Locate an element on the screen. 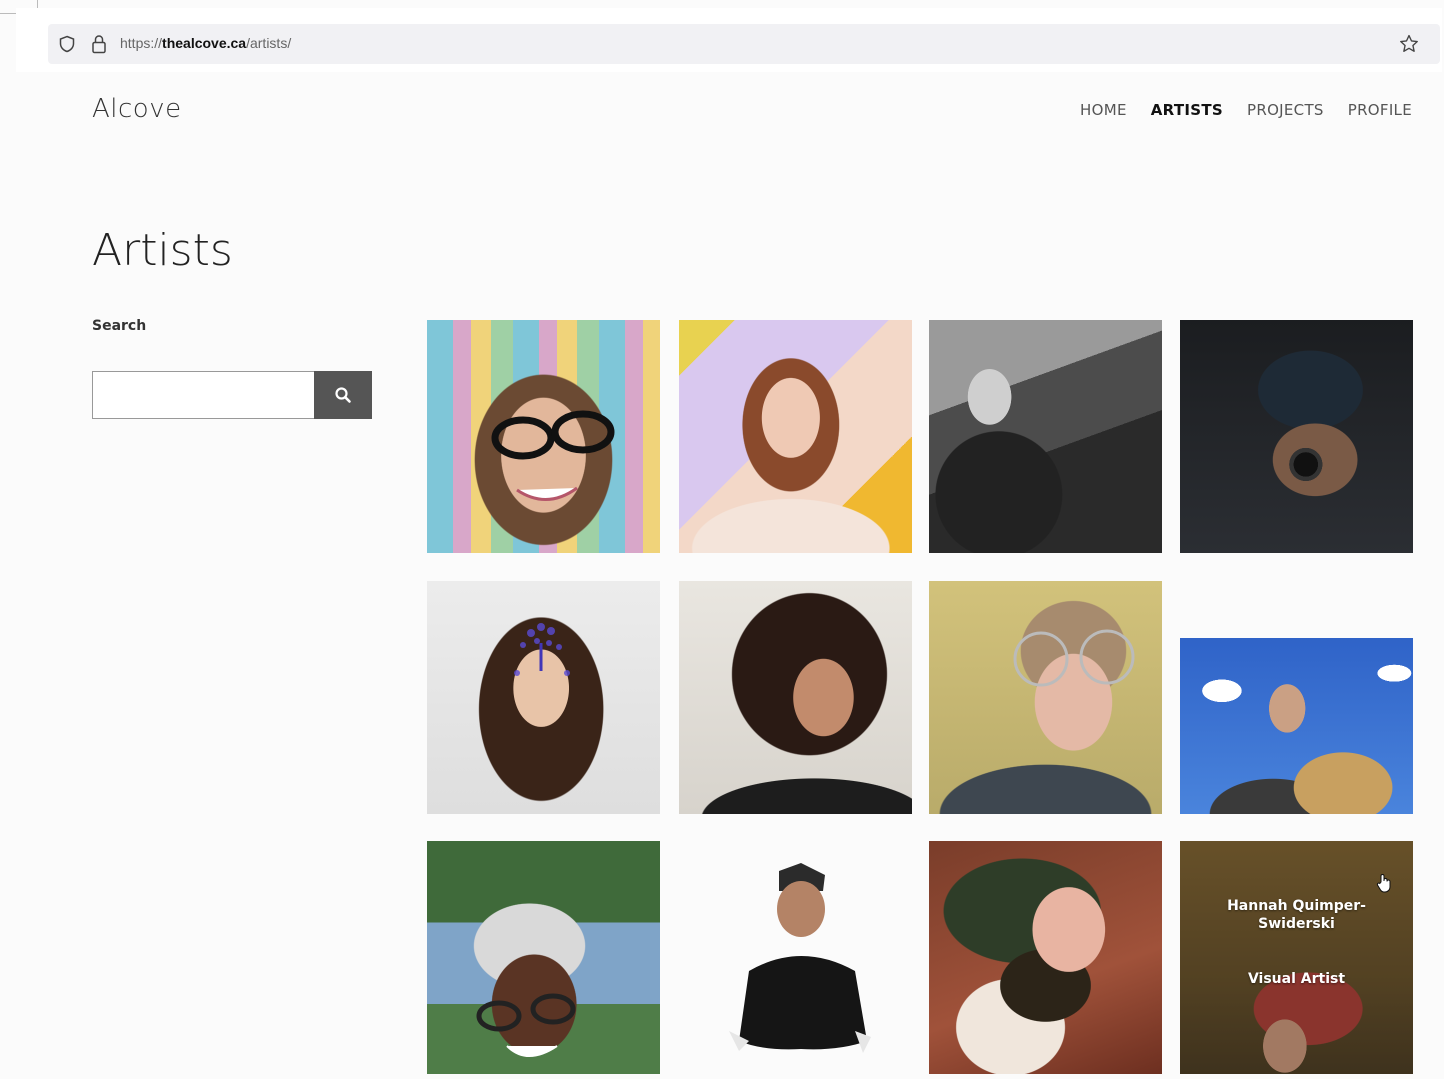 Image resolution: width=1444 pixels, height=1079 pixels. browser-toolbar: https://thealcove.ca/artists/ is located at coordinates (729, 40).